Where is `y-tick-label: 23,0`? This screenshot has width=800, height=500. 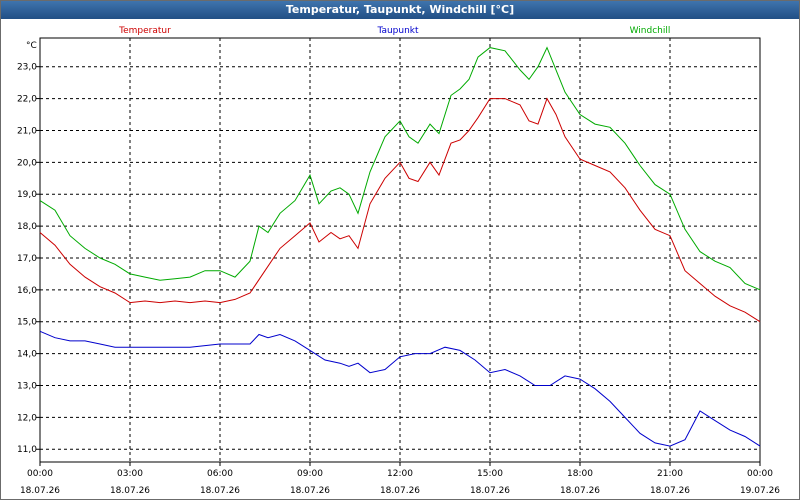 y-tick-label: 23,0 is located at coordinates (27, 68).